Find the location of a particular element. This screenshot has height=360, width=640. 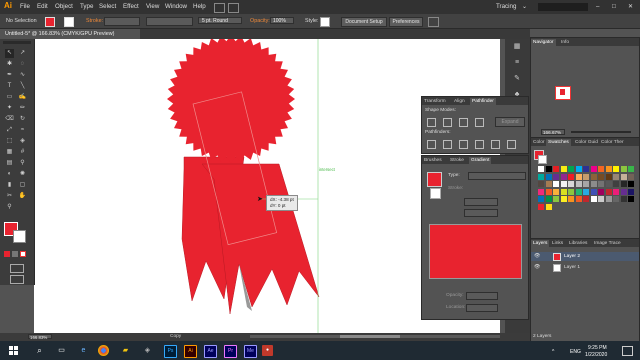

gradient-slider is located at coordinates (475, 251).